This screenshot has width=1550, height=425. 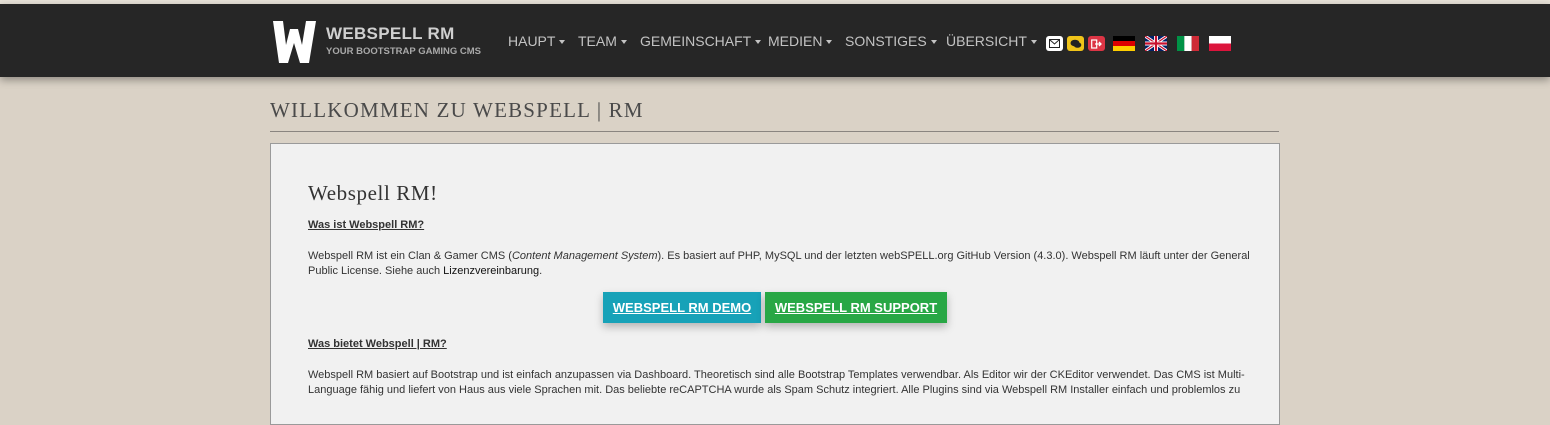 What do you see at coordinates (541, 271) in the screenshot?
I see `intro-text-end: .` at bounding box center [541, 271].